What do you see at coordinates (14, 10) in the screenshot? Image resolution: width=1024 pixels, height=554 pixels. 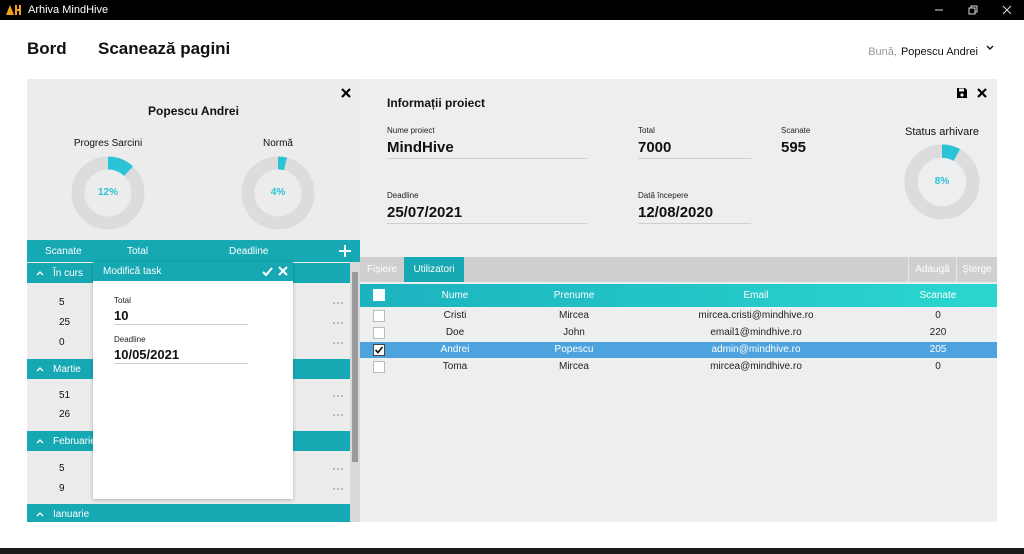 I see `app-logo-icon` at bounding box center [14, 10].